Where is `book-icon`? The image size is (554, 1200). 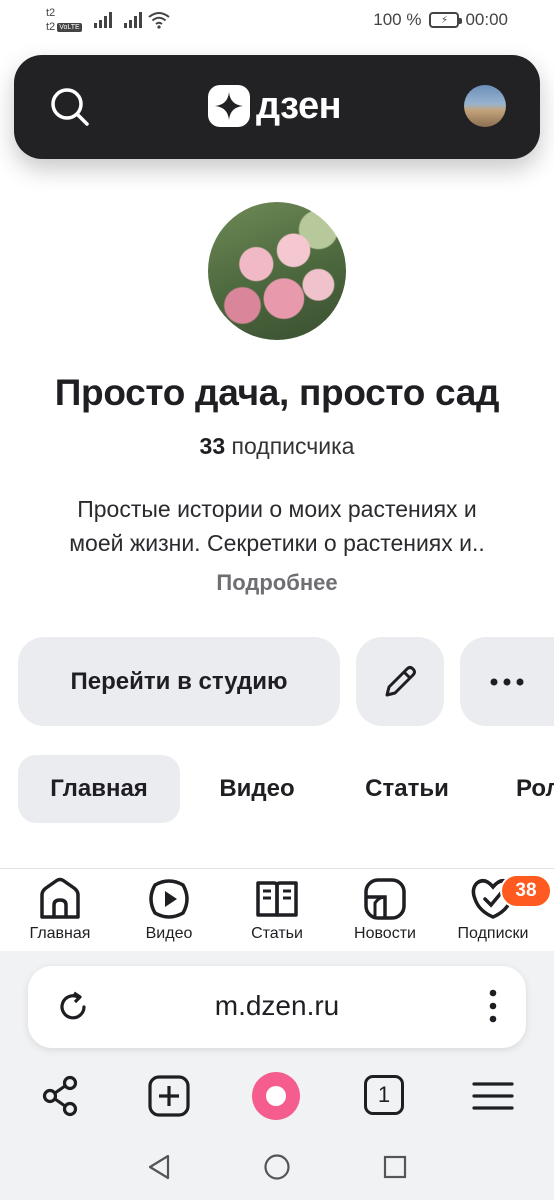 book-icon is located at coordinates (277, 899).